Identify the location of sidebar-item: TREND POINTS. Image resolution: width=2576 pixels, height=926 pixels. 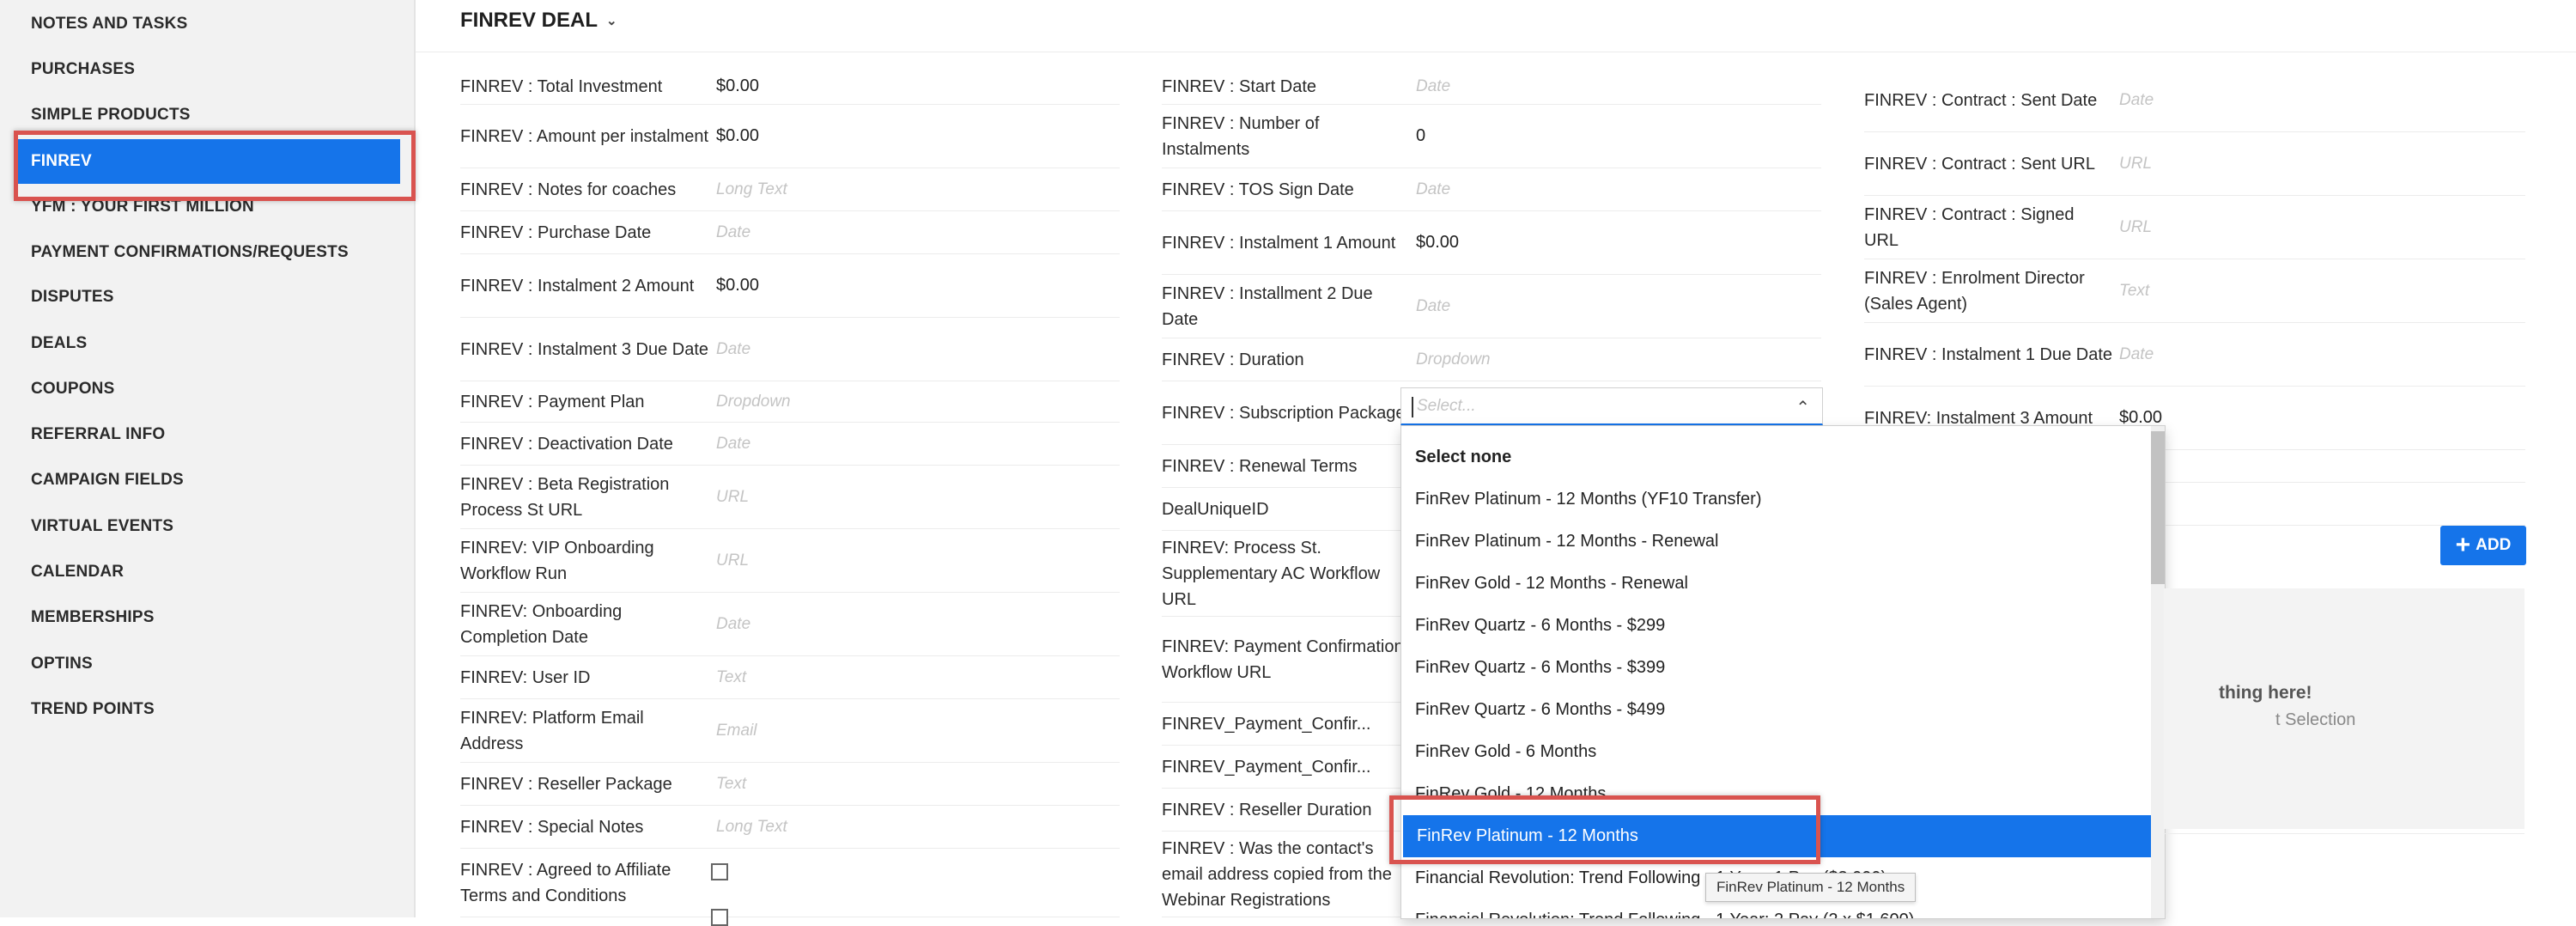
(208, 710).